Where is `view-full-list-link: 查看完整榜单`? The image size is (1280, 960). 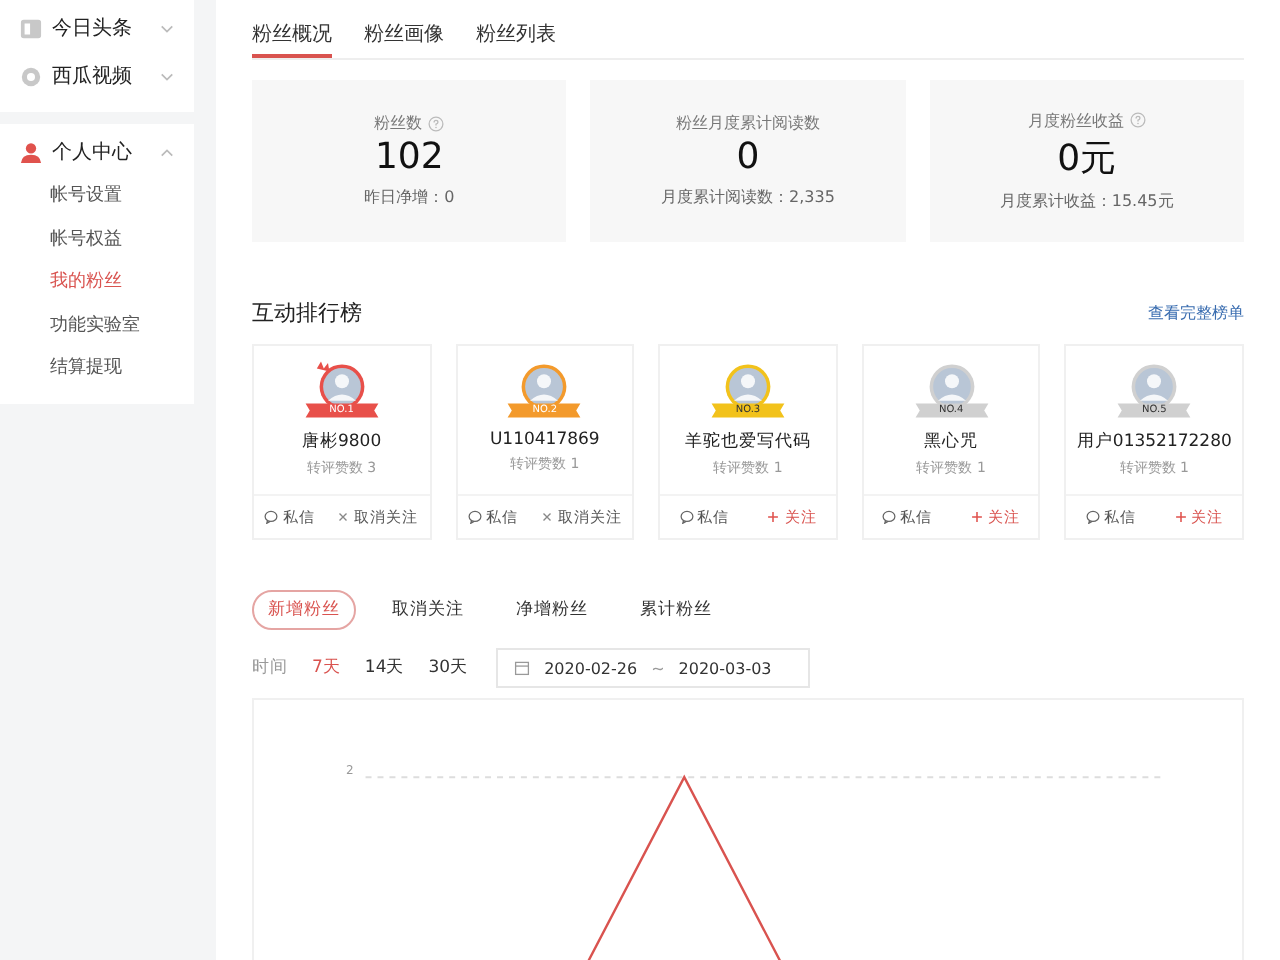 view-full-list-link: 查看完整榜单 is located at coordinates (1196, 313).